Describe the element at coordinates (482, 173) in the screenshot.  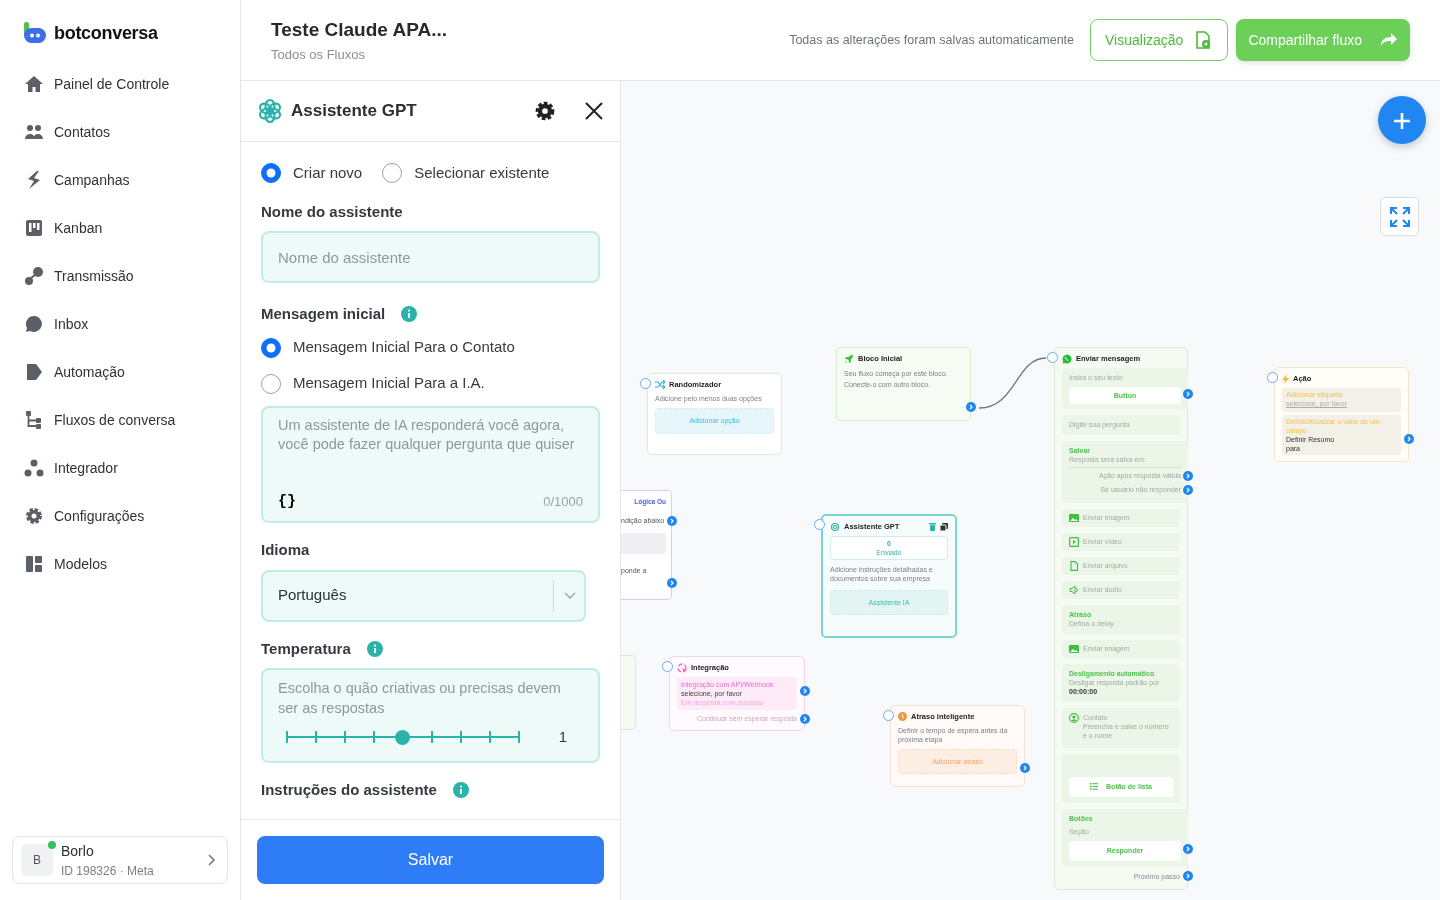
I see `option-label: Selecionar existente` at that location.